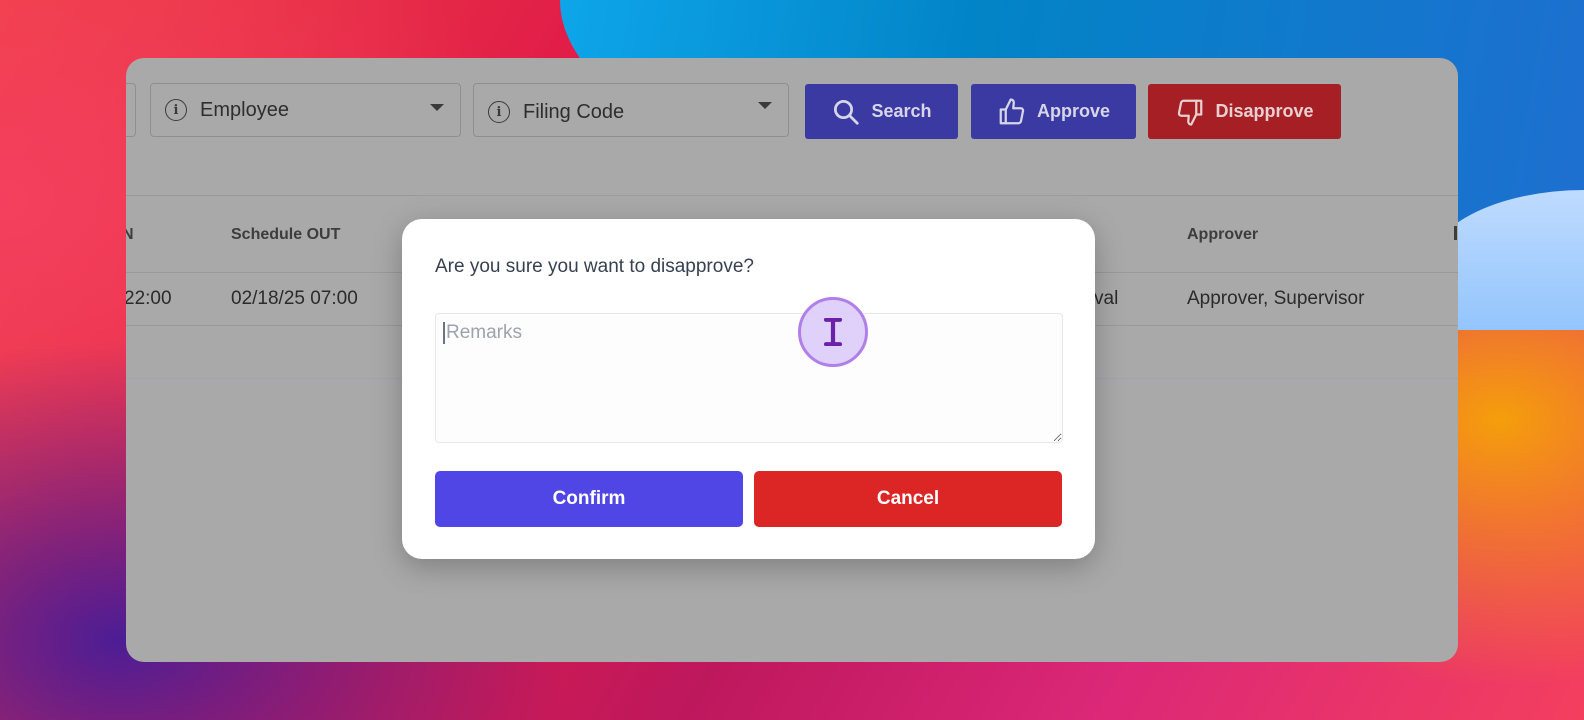 The image size is (1584, 720). Describe the element at coordinates (305, 110) in the screenshot. I see `employee-filter: i Employee` at that location.